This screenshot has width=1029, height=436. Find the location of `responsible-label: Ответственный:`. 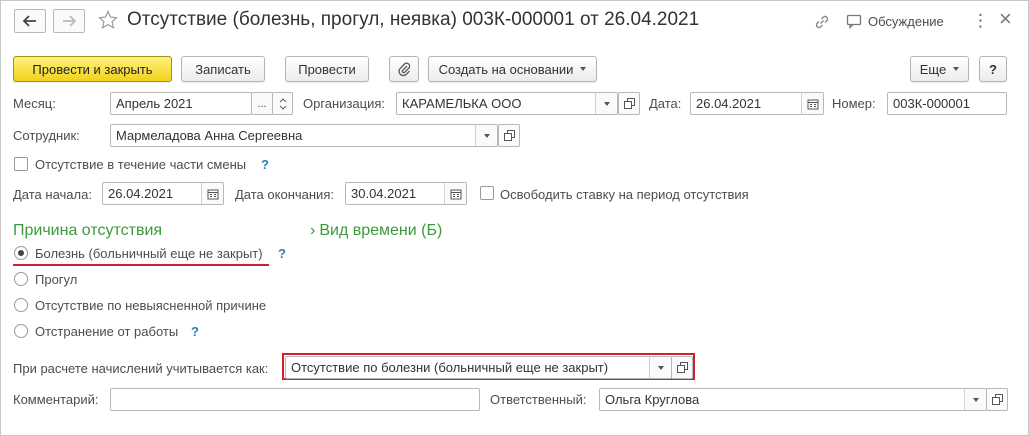

responsible-label: Ответственный: is located at coordinates (538, 399).